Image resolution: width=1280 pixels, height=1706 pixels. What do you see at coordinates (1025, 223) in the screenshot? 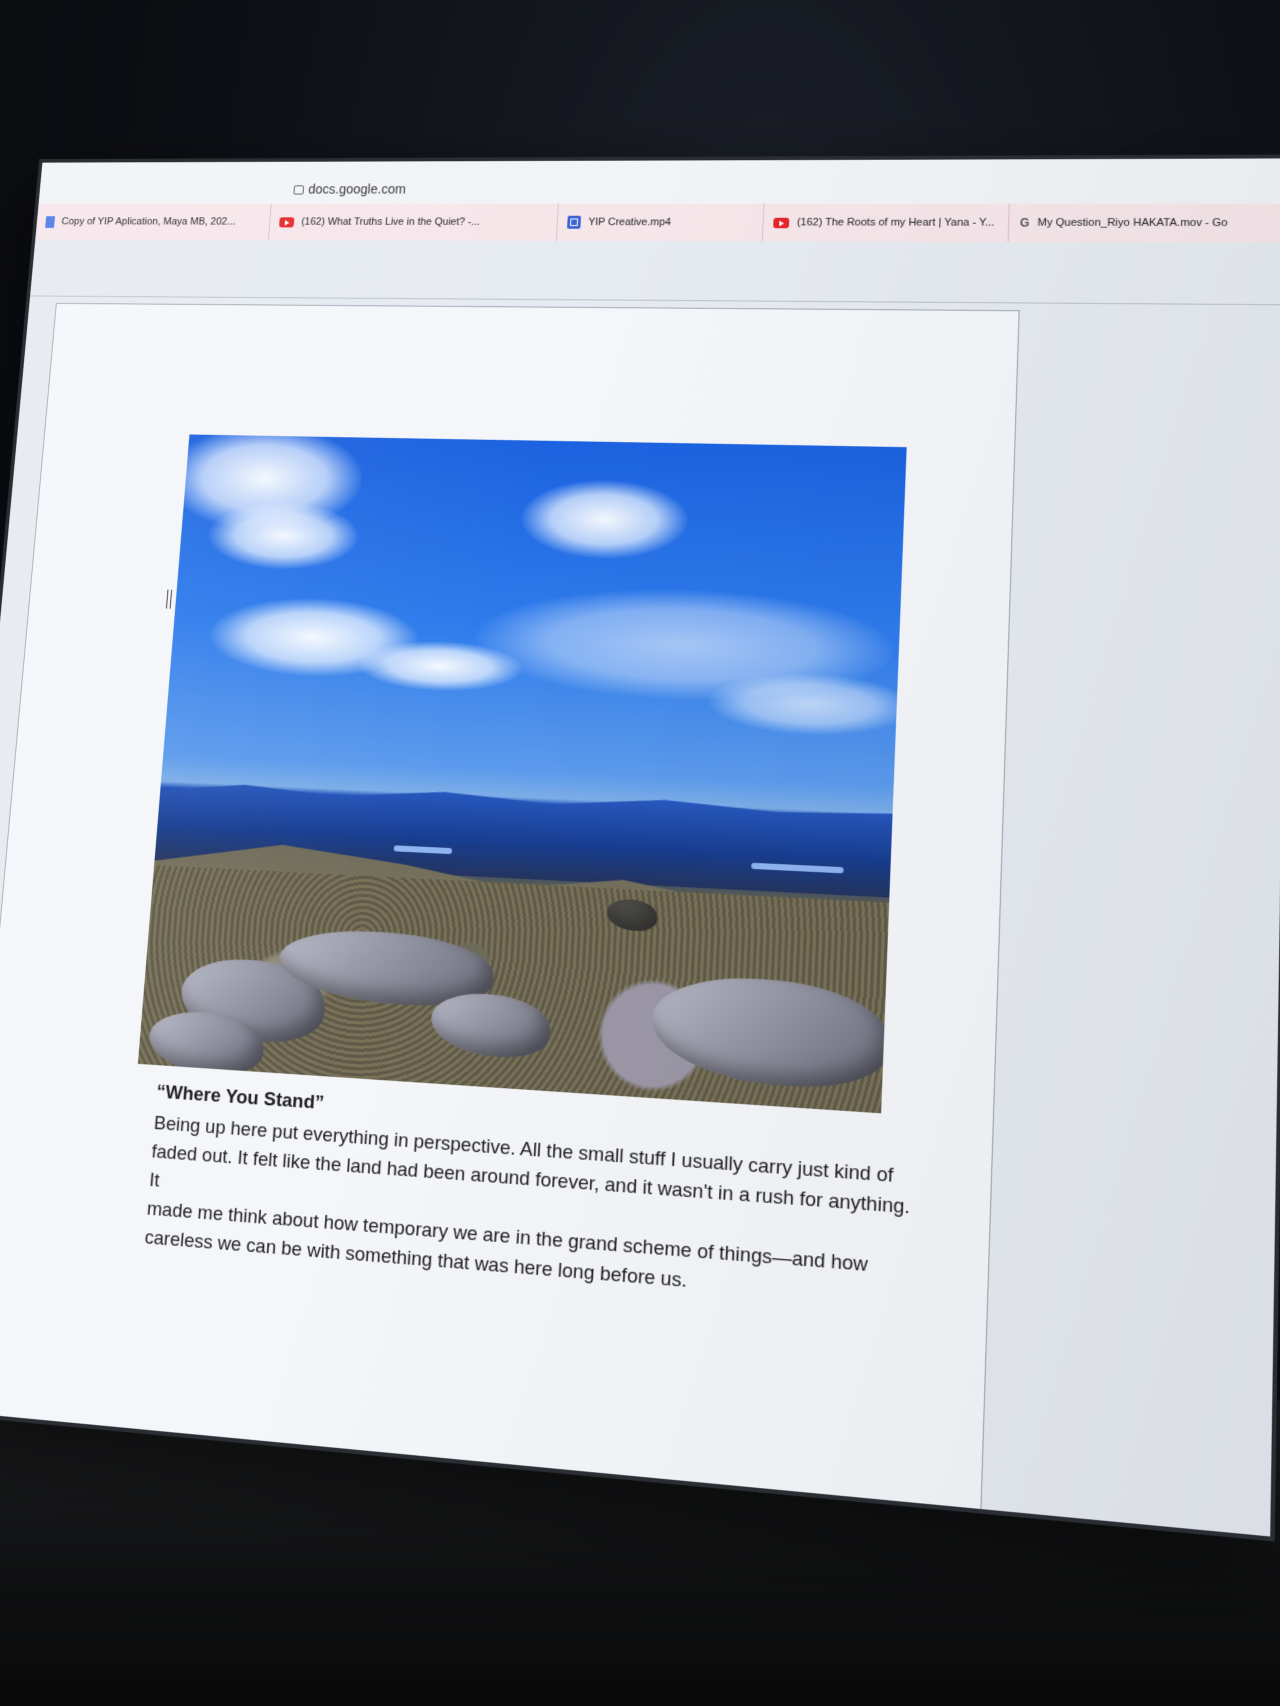
I see `google-g-icon: G` at bounding box center [1025, 223].